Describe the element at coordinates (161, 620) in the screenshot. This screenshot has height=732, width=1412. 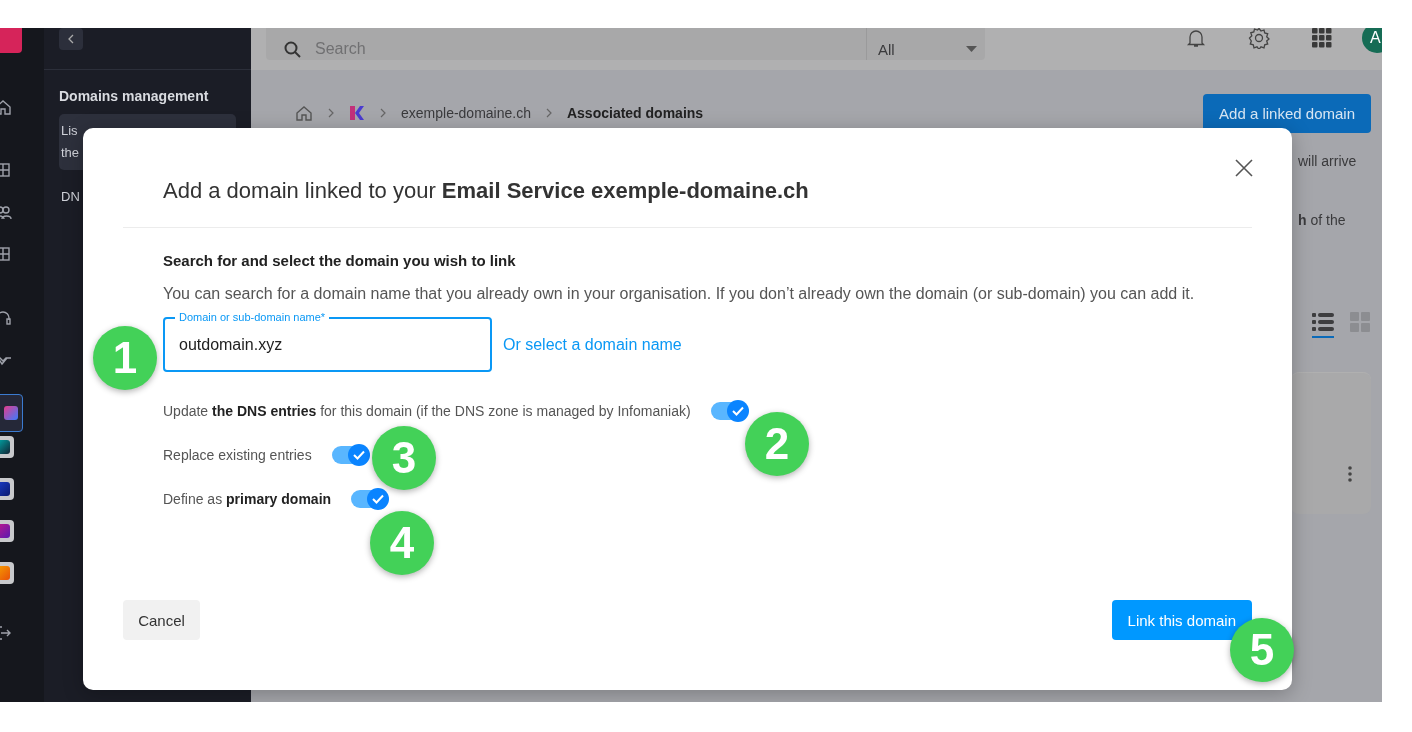
I see `cancel-button: Cancel` at that location.